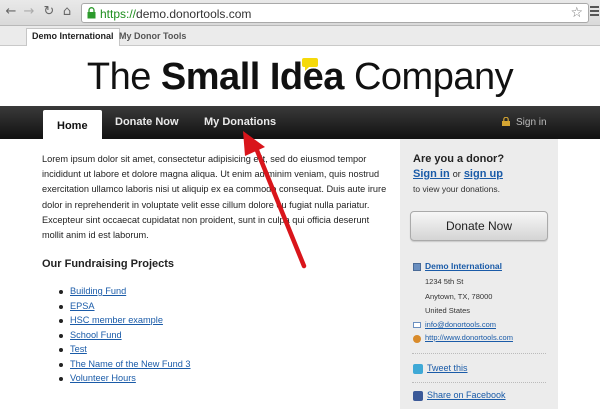 The height and width of the screenshot is (409, 600). What do you see at coordinates (335, 13) in the screenshot?
I see `address-bar: https://demo.donortools.com ☆` at bounding box center [335, 13].